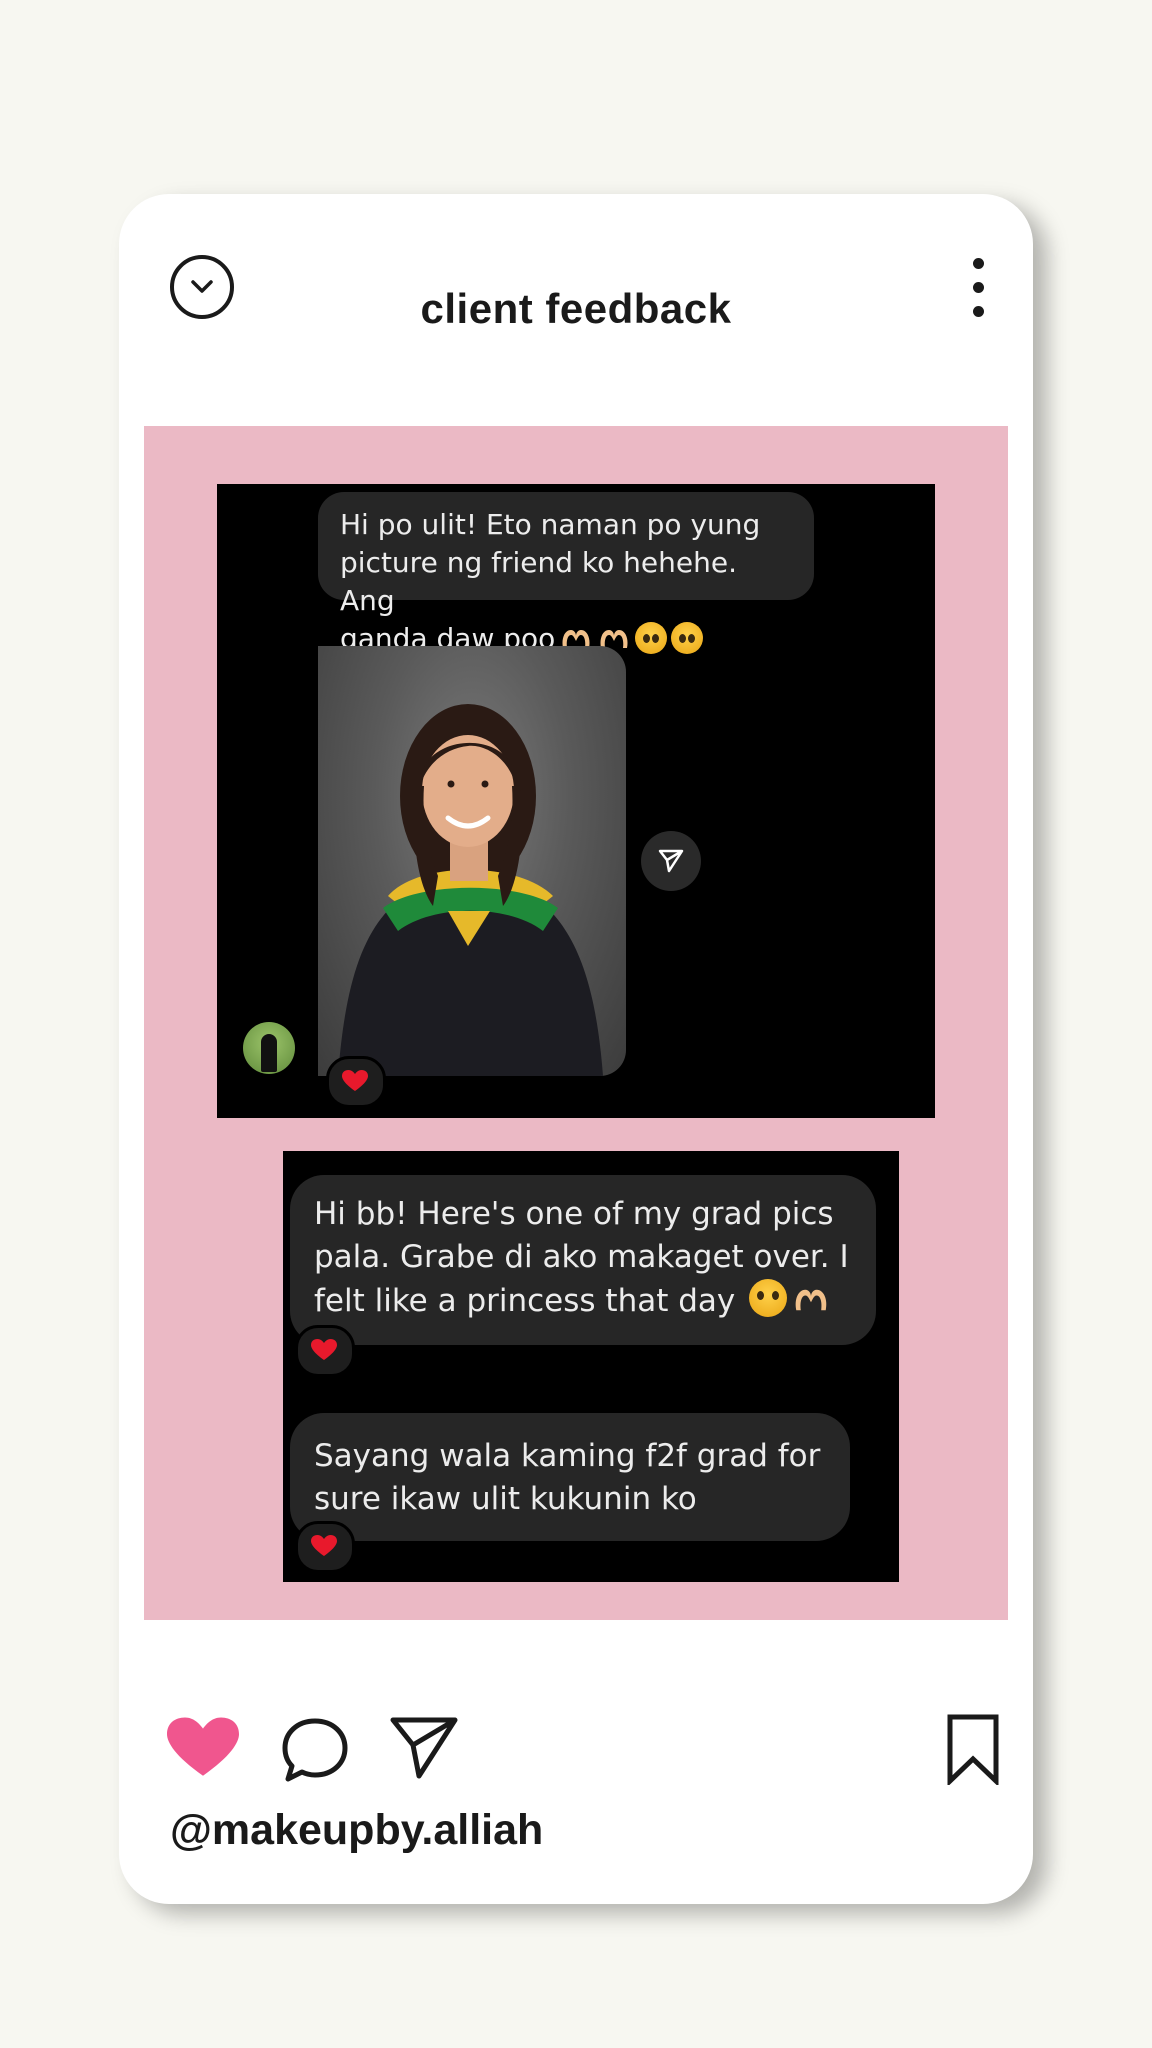  What do you see at coordinates (356, 1830) in the screenshot?
I see `account-handle: @makeupby.alliah` at bounding box center [356, 1830].